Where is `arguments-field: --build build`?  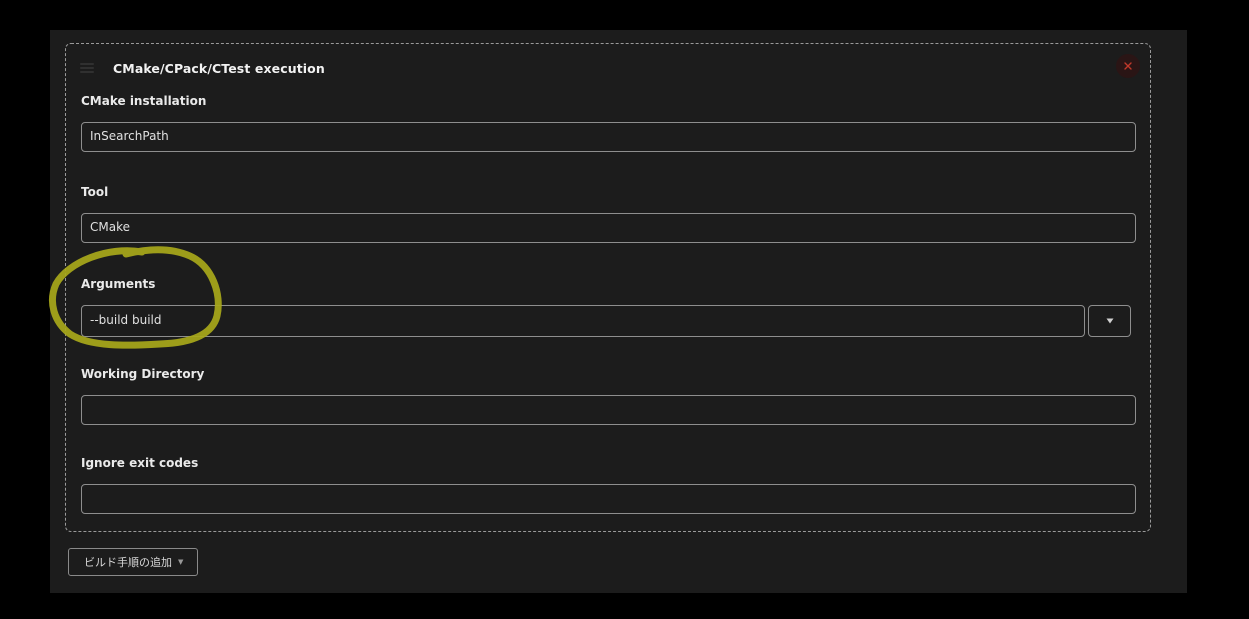 arguments-field: --build build is located at coordinates (583, 321).